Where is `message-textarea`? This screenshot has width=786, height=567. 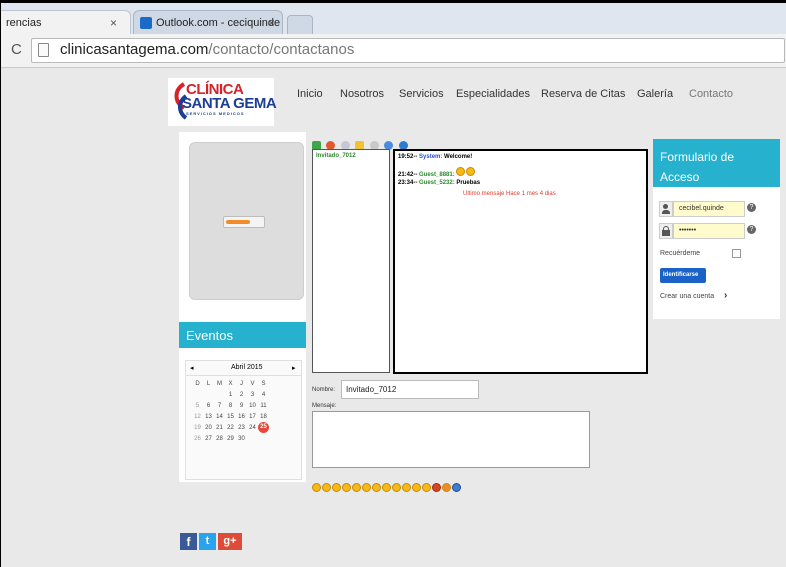 message-textarea is located at coordinates (451, 439).